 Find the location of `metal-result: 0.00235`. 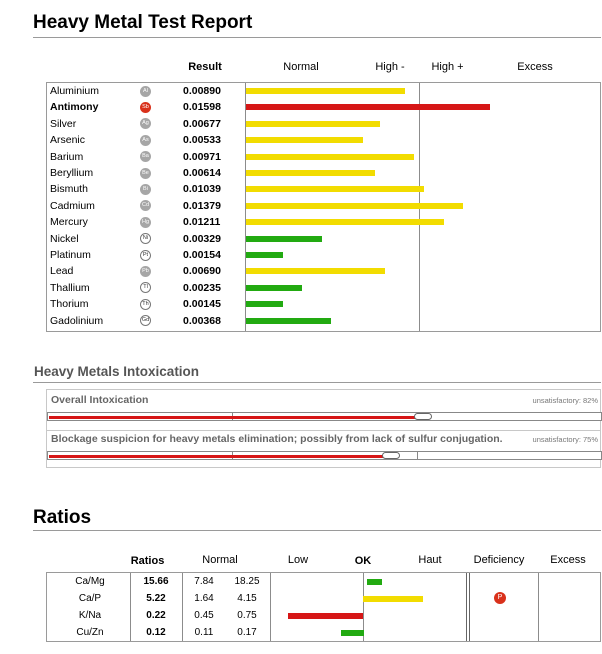

metal-result: 0.00235 is located at coordinates (202, 287).